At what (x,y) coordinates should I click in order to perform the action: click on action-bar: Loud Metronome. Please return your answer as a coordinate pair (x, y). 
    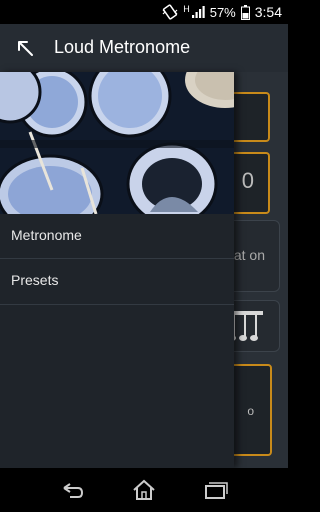
    Looking at the image, I should click on (144, 48).